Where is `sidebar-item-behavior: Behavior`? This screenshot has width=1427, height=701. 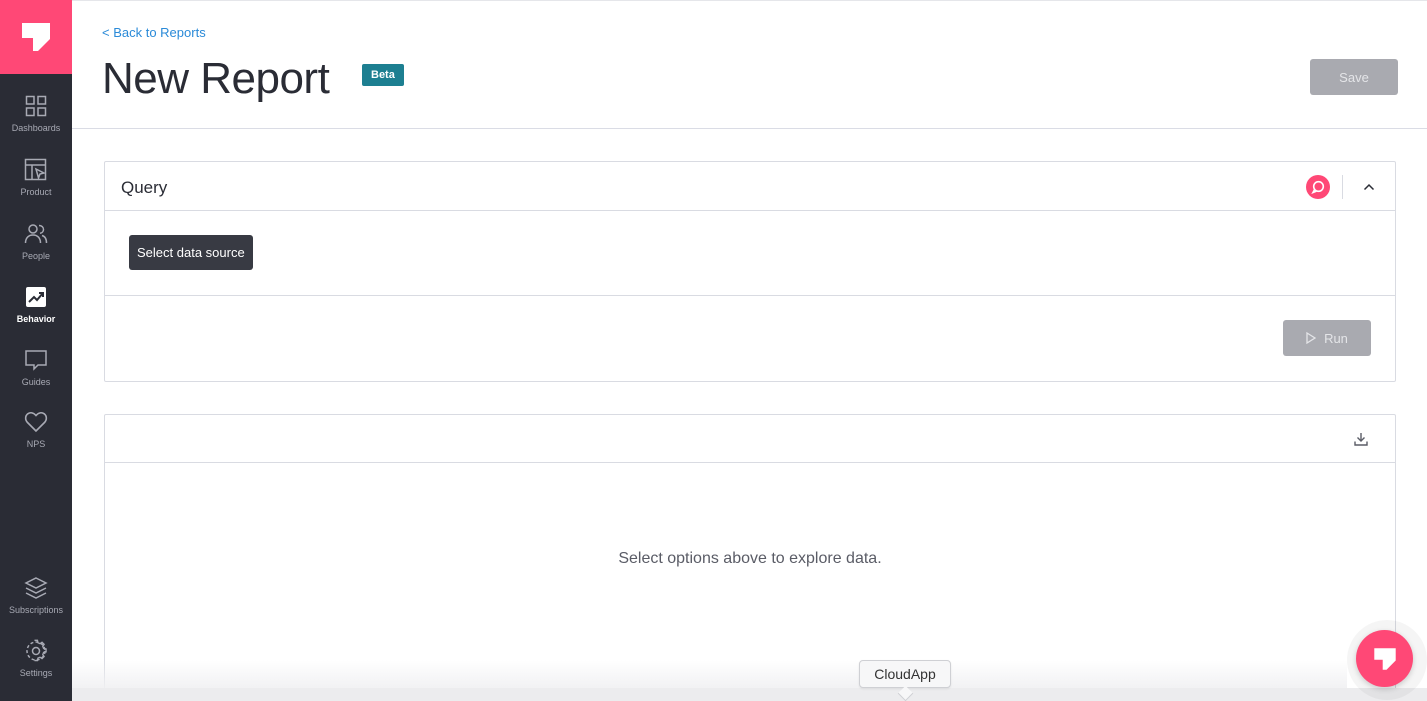 sidebar-item-behavior: Behavior is located at coordinates (36, 315).